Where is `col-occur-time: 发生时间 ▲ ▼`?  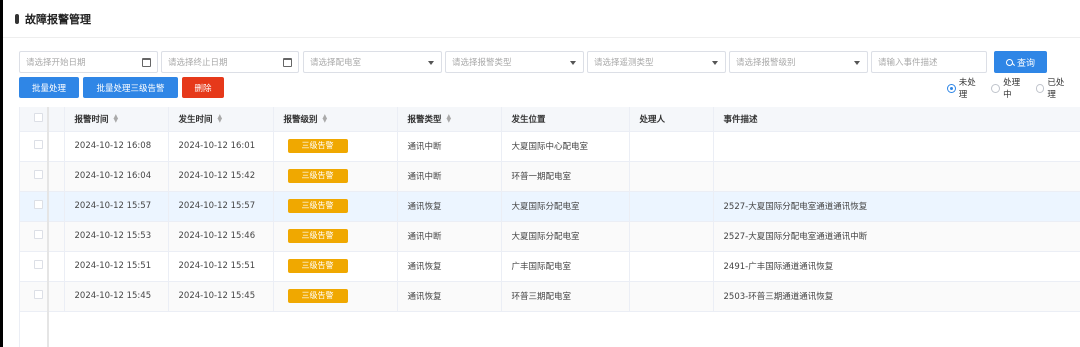 col-occur-time: 发生时间 ▲ ▼ is located at coordinates (221, 119).